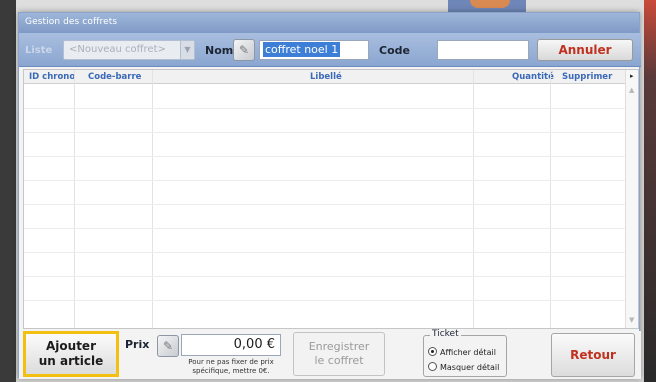 This screenshot has width=656, height=382. What do you see at coordinates (593, 355) in the screenshot?
I see `retour-button: Retour` at bounding box center [593, 355].